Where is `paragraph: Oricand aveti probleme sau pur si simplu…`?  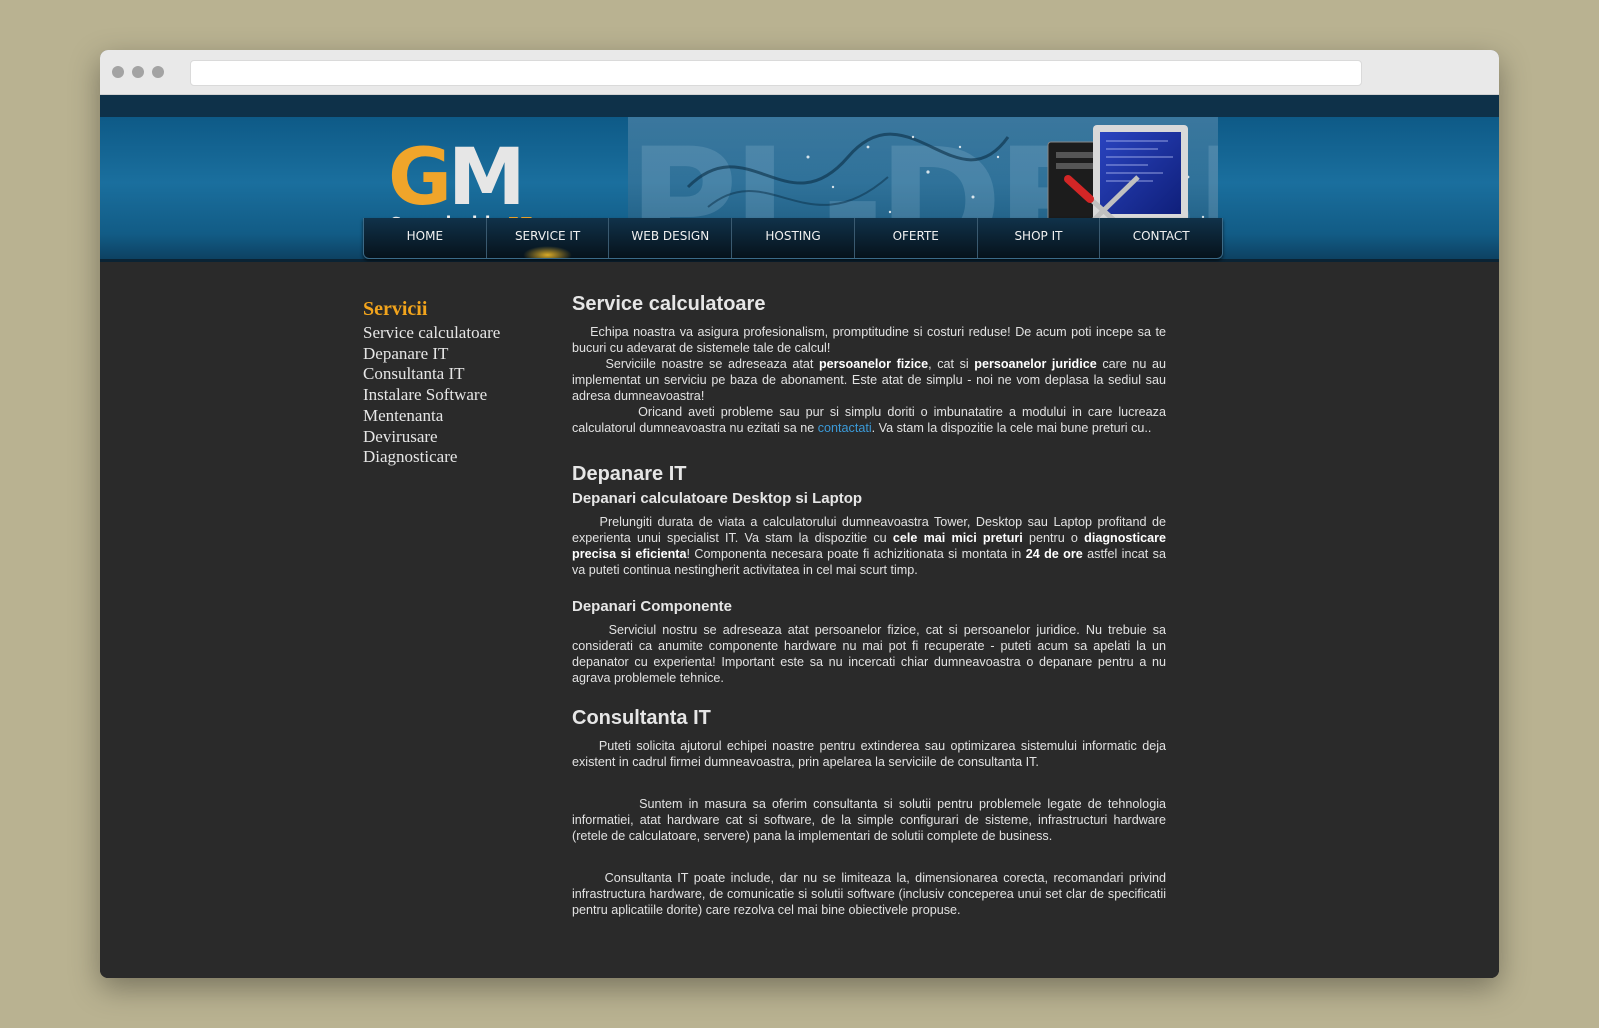 paragraph: Oricand aveti probleme sau pur si simplu… is located at coordinates (869, 420).